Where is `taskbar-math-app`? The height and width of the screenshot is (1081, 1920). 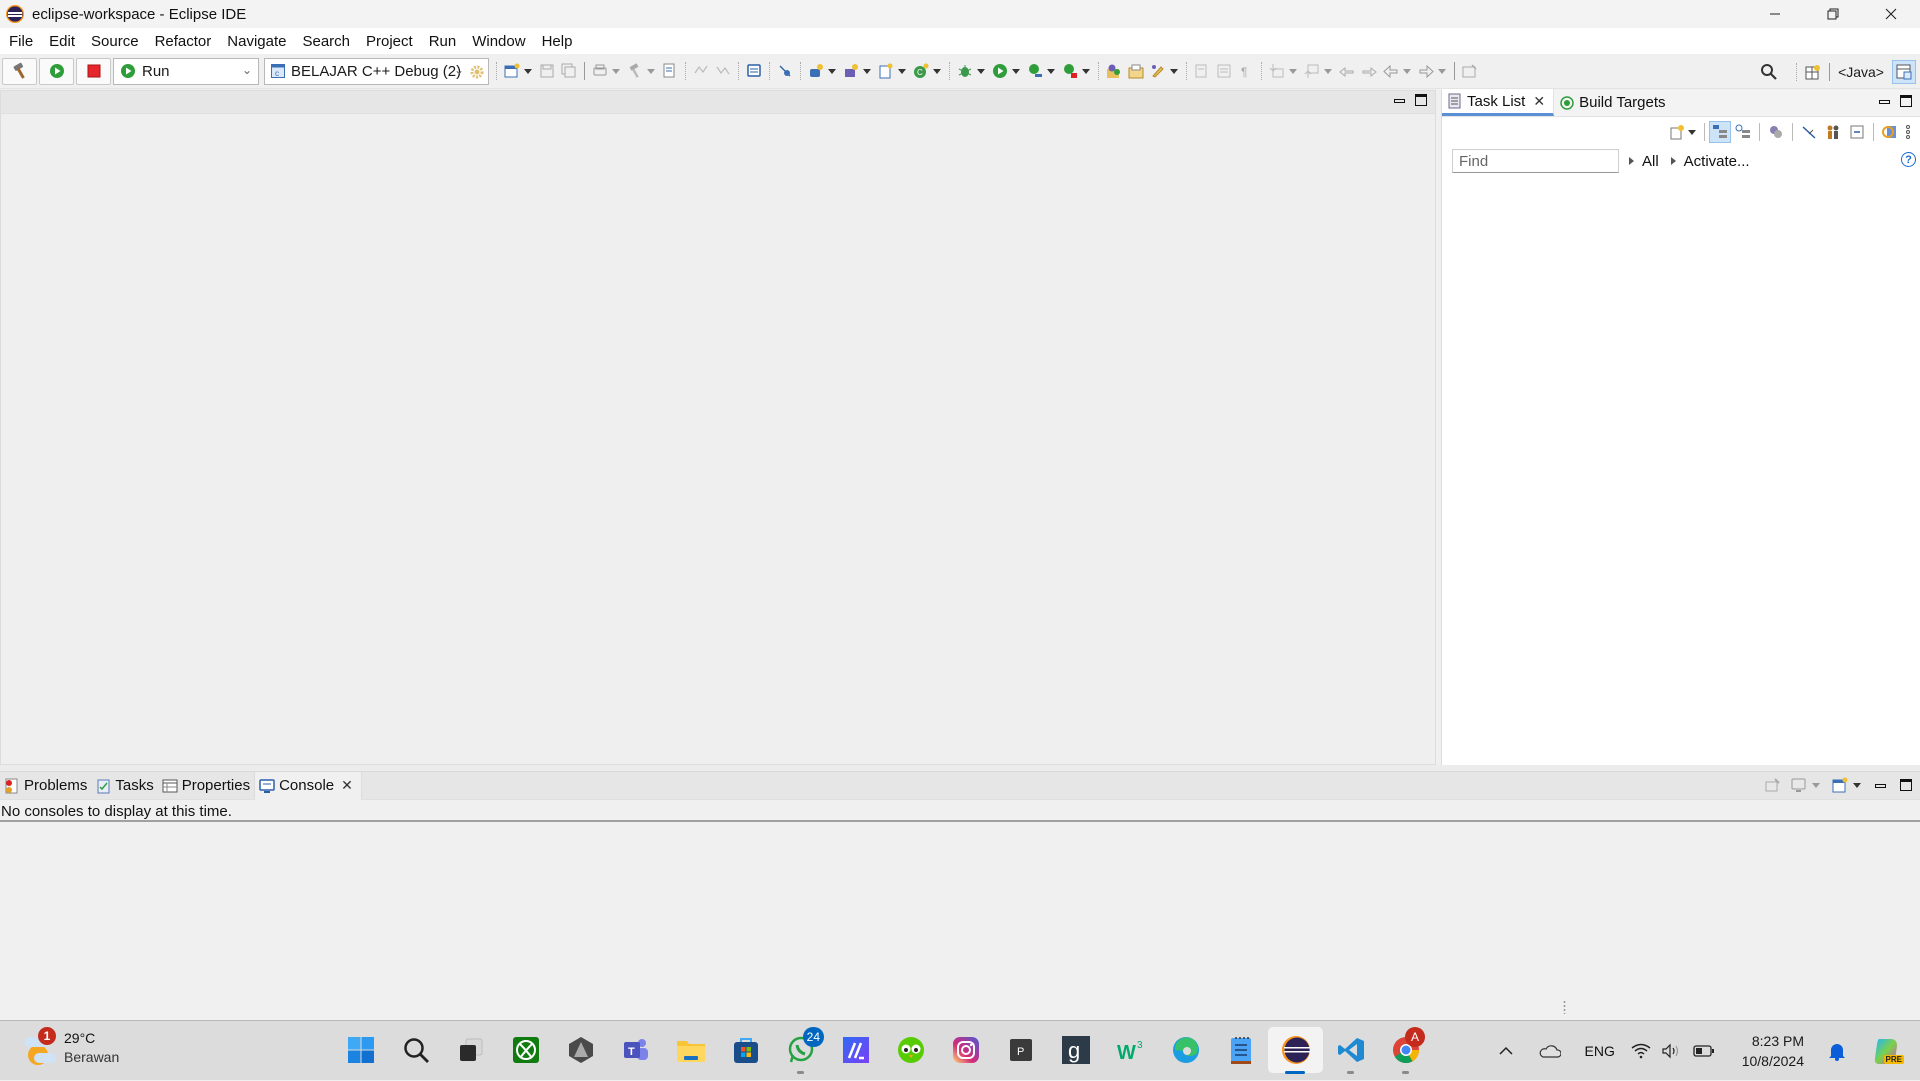 taskbar-math-app is located at coordinates (855, 1050).